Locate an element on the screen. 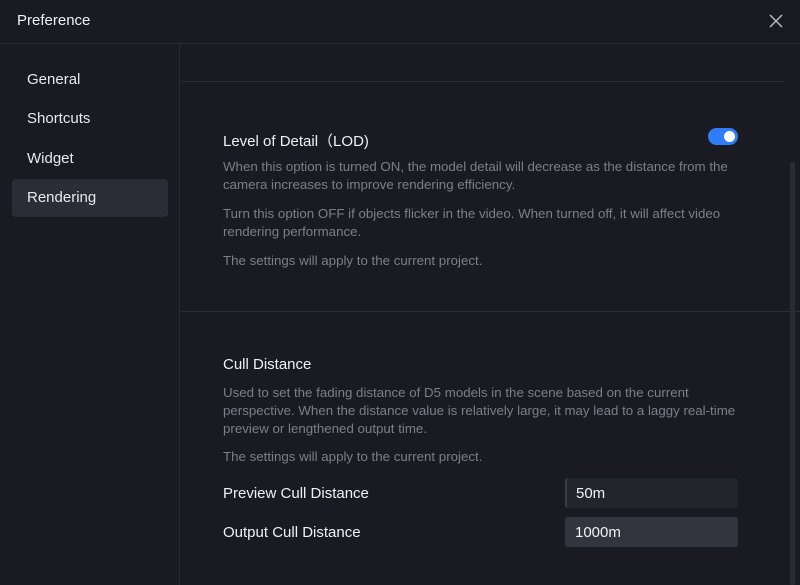 The image size is (800, 585). dialog-title: Preference is located at coordinates (54, 20).